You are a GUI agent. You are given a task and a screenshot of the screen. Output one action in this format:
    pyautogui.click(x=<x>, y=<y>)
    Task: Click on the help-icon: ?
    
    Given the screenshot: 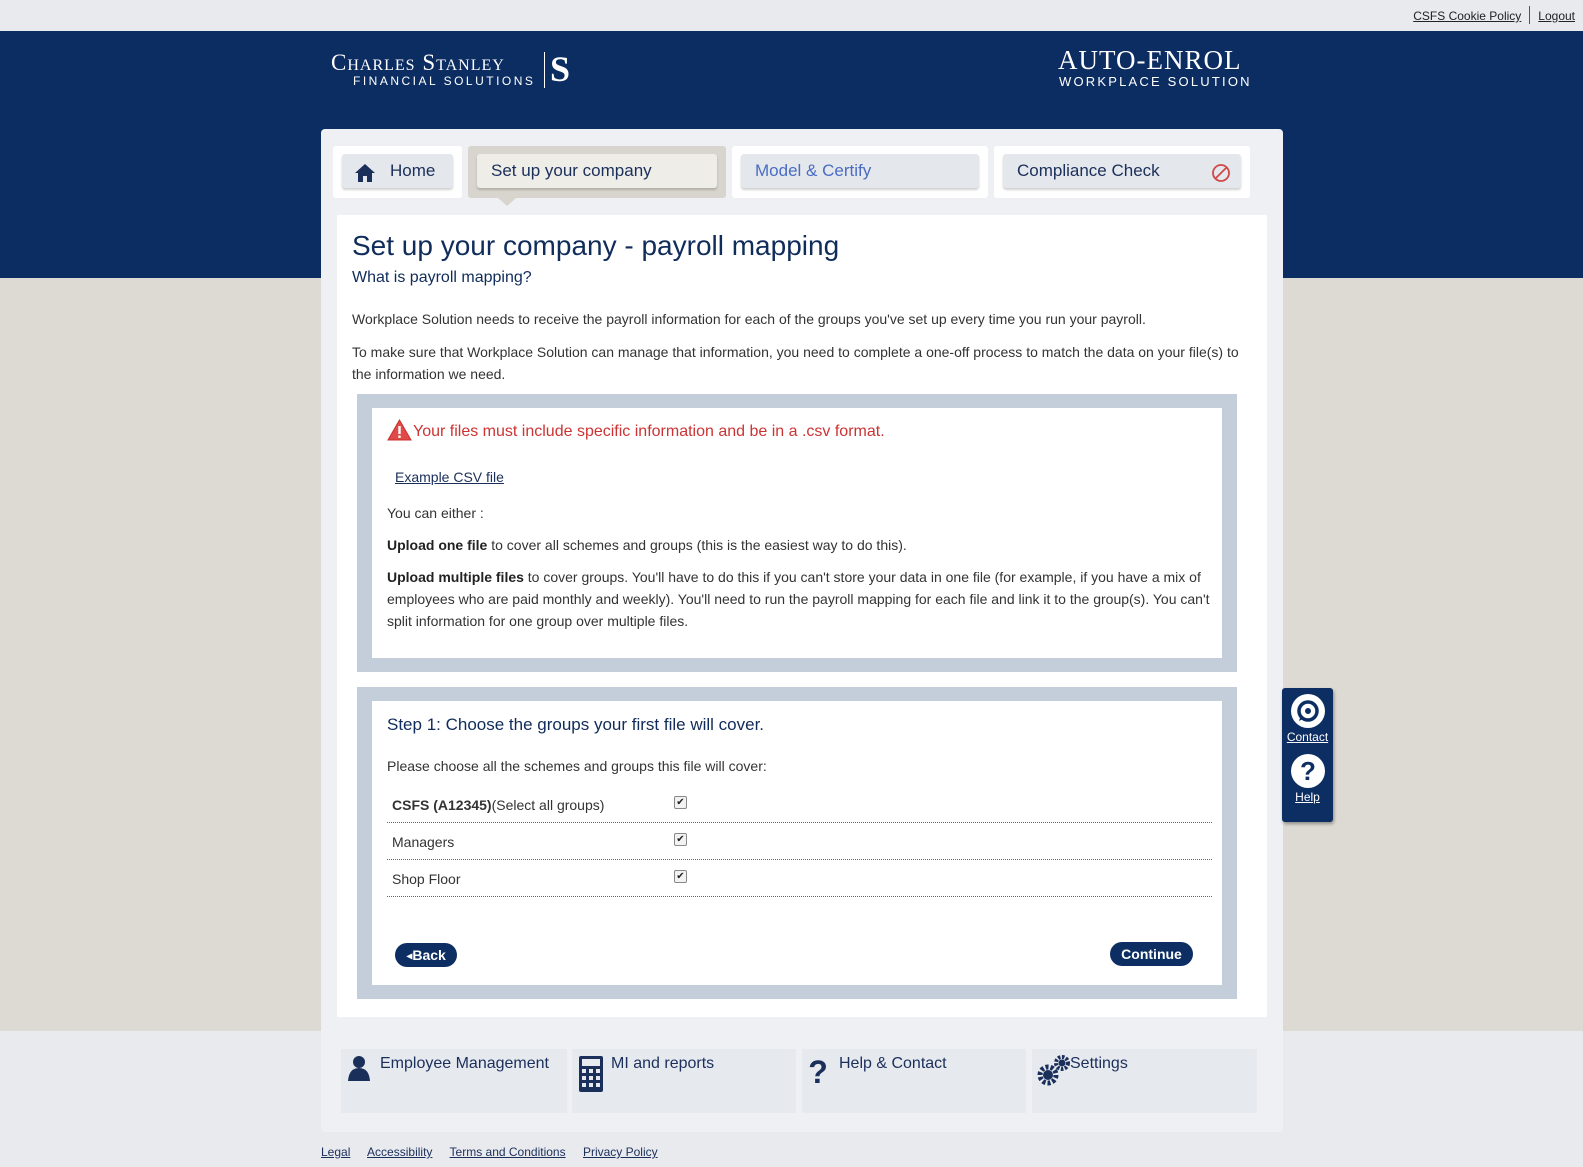 What is the action you would take?
    pyautogui.click(x=1307, y=771)
    